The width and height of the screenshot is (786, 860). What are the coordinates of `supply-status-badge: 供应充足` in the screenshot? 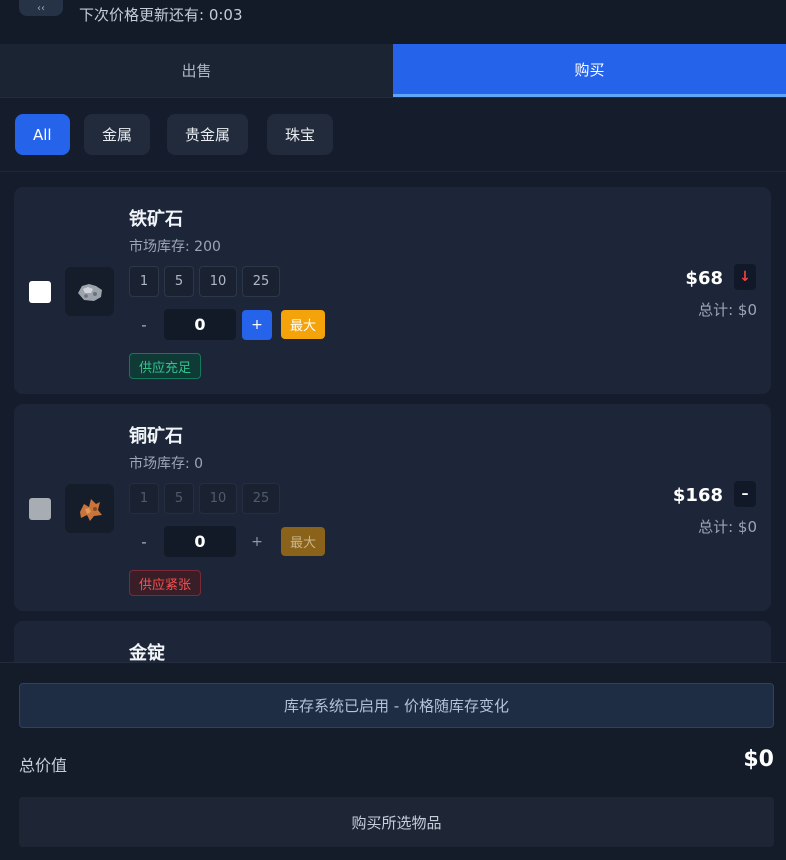 It's located at (165, 366).